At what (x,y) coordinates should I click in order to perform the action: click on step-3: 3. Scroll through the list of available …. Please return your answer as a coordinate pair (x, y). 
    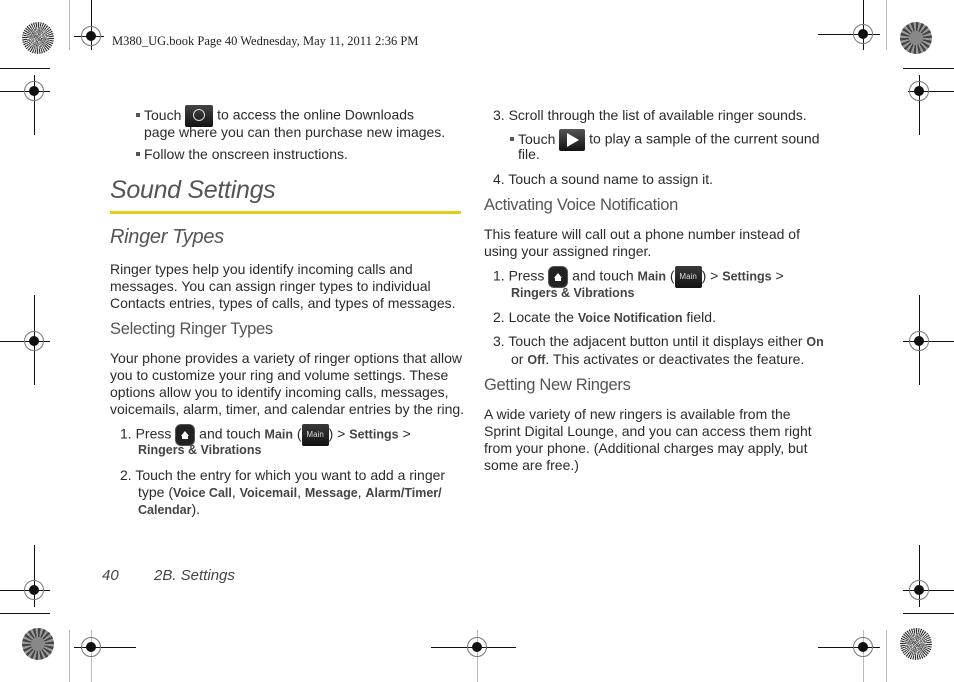
    Looking at the image, I should click on (650, 115).